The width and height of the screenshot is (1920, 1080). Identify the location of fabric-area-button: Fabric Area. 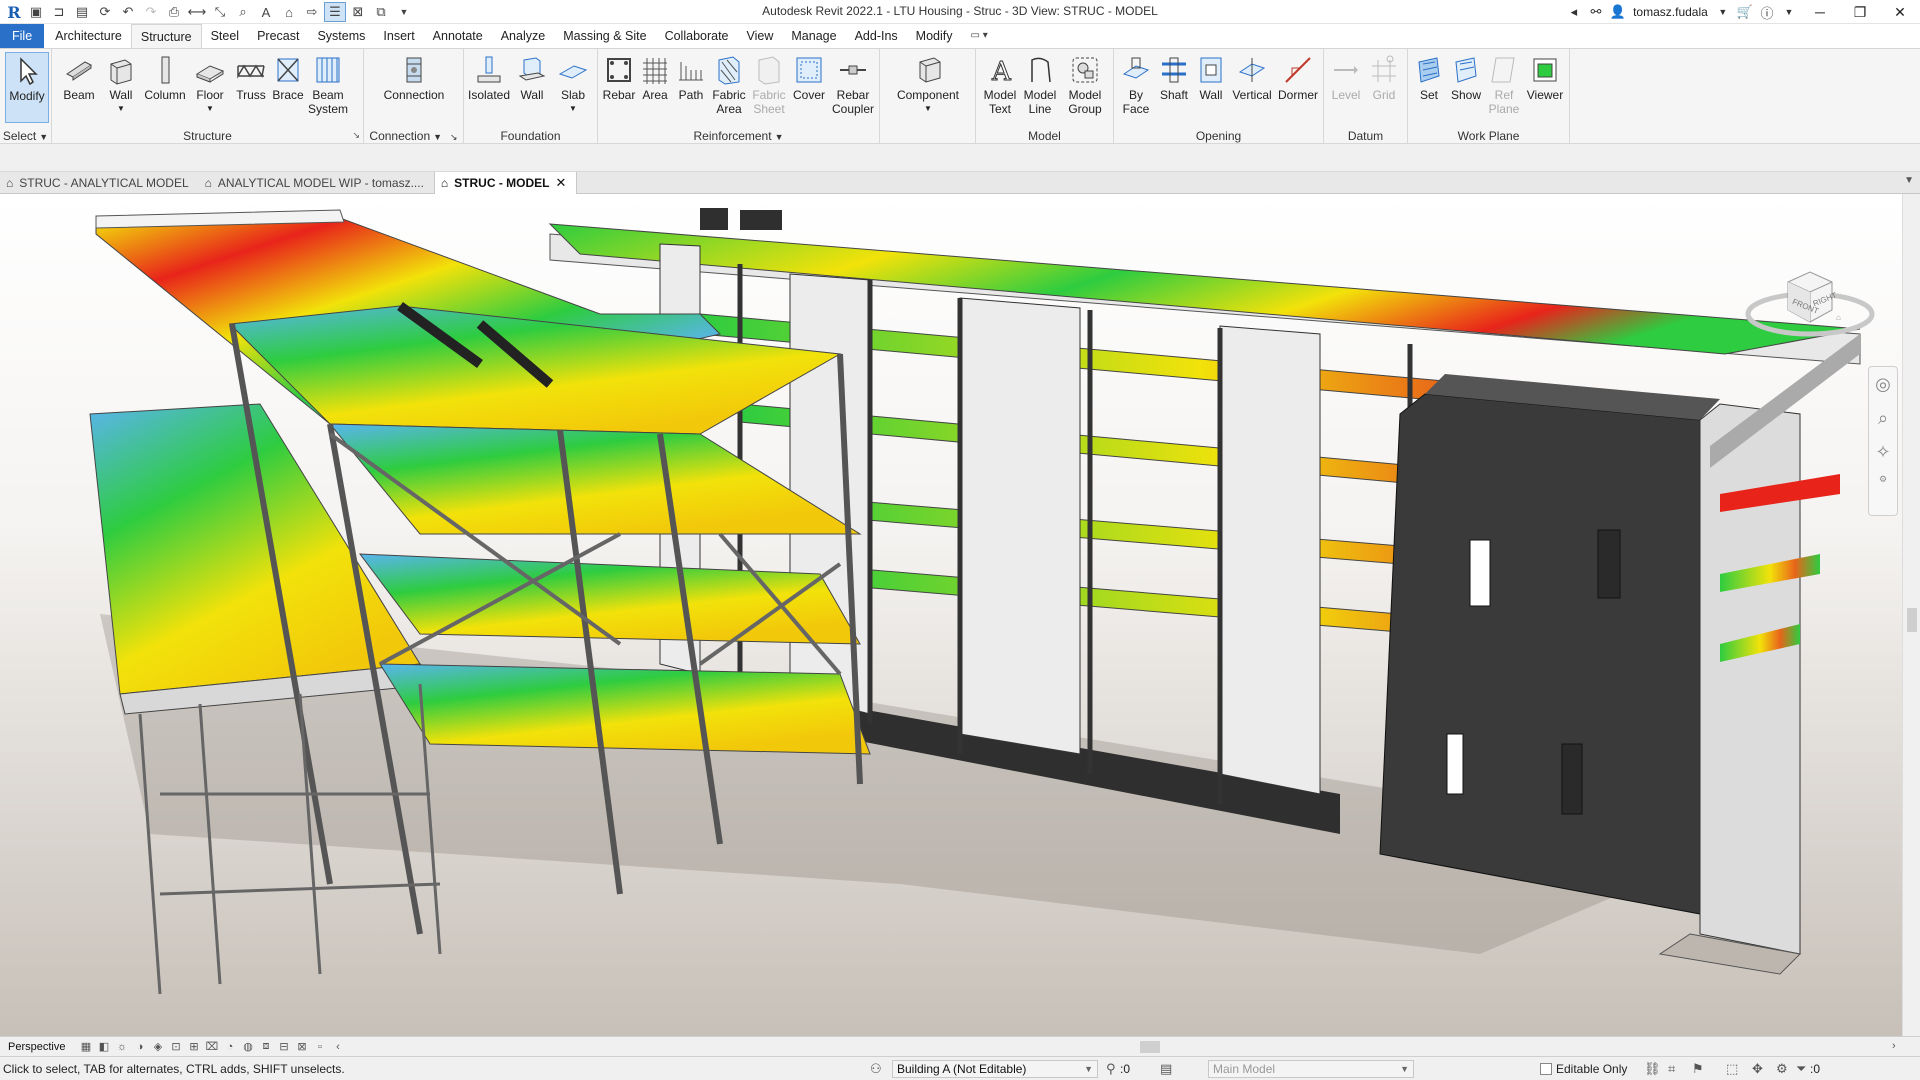
(729, 84).